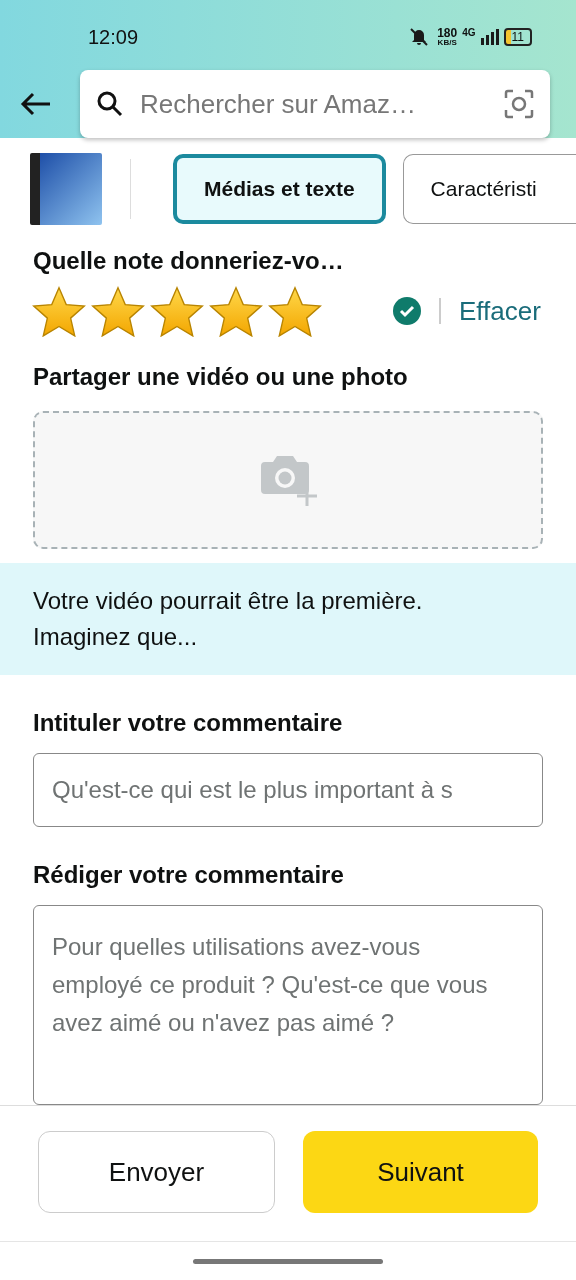 This screenshot has width=576, height=1280. What do you see at coordinates (517, 37) in the screenshot?
I see `battery-indicator: 11` at bounding box center [517, 37].